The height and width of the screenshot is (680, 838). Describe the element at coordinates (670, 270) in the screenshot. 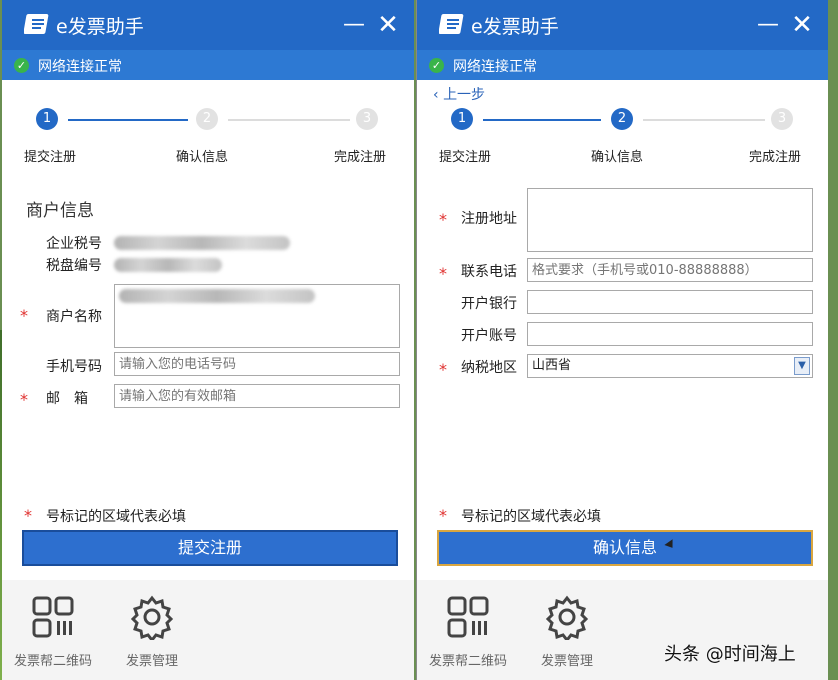

I see `contact-phone-input` at that location.